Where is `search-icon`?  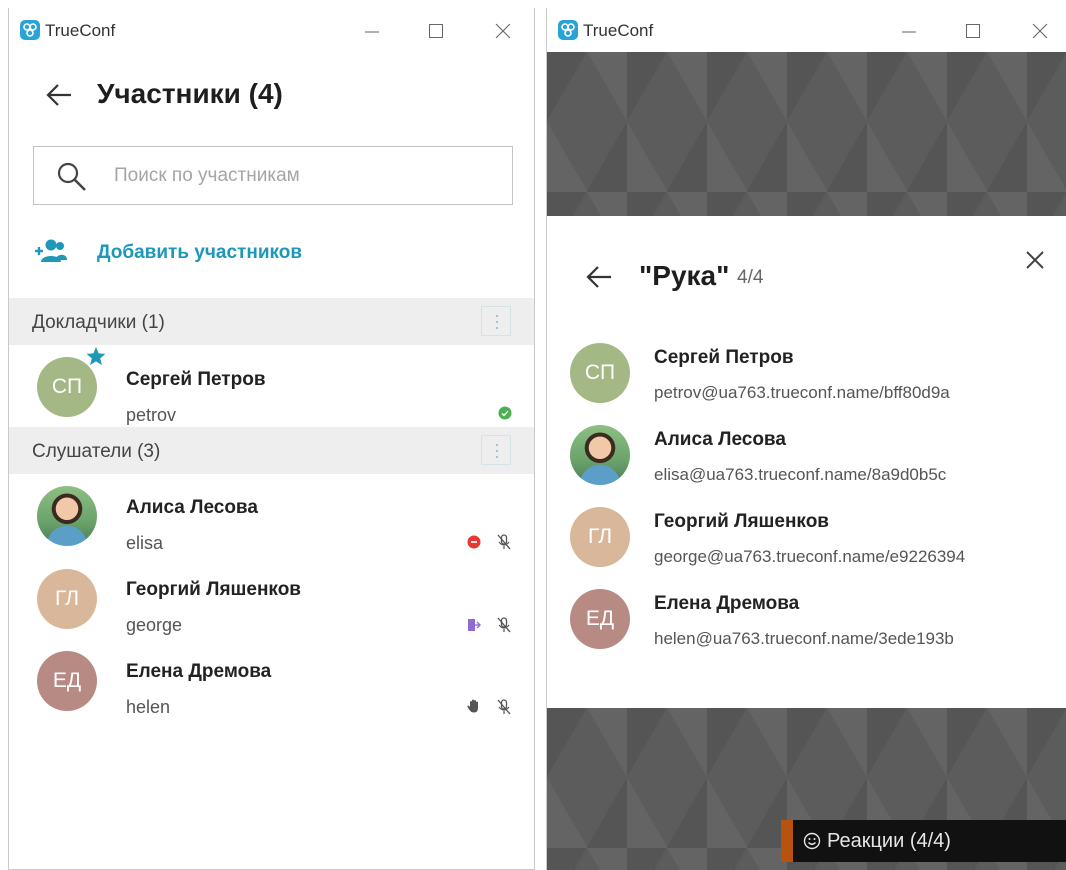 search-icon is located at coordinates (72, 179).